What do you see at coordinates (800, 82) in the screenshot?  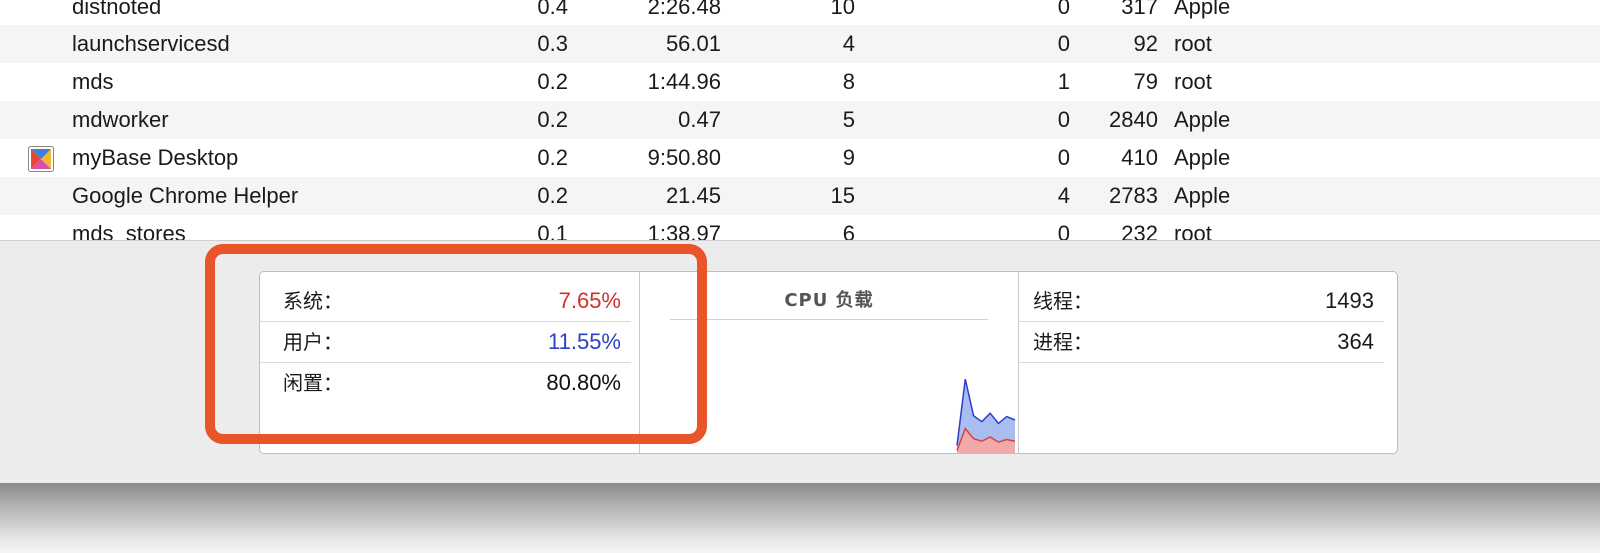 I see `table-row: mds 0.2 1:44.96 8 1 79 root` at bounding box center [800, 82].